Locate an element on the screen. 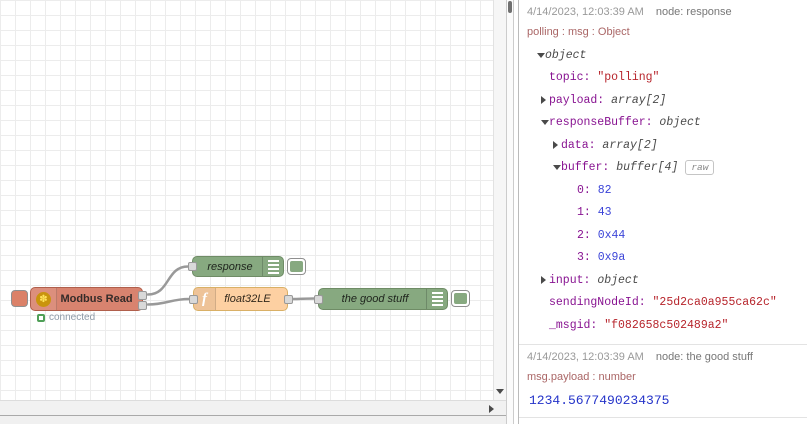 The height and width of the screenshot is (424, 807). debug-value: buffer[4] is located at coordinates (647, 168).